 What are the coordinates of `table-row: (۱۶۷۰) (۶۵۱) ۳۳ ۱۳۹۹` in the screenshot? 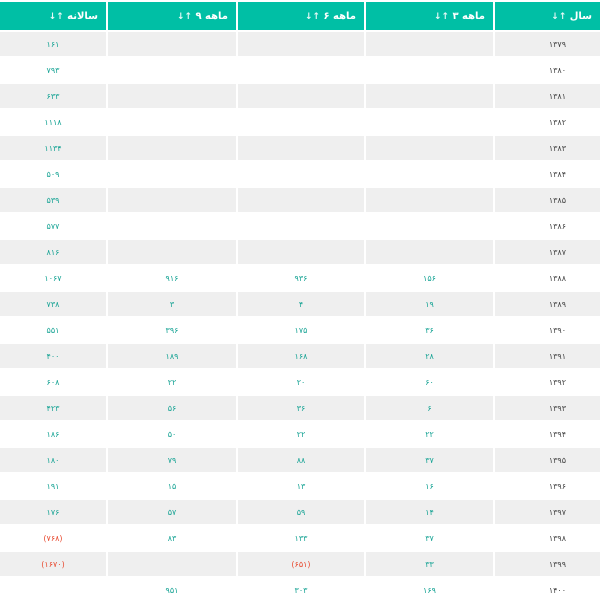 It's located at (300, 564).